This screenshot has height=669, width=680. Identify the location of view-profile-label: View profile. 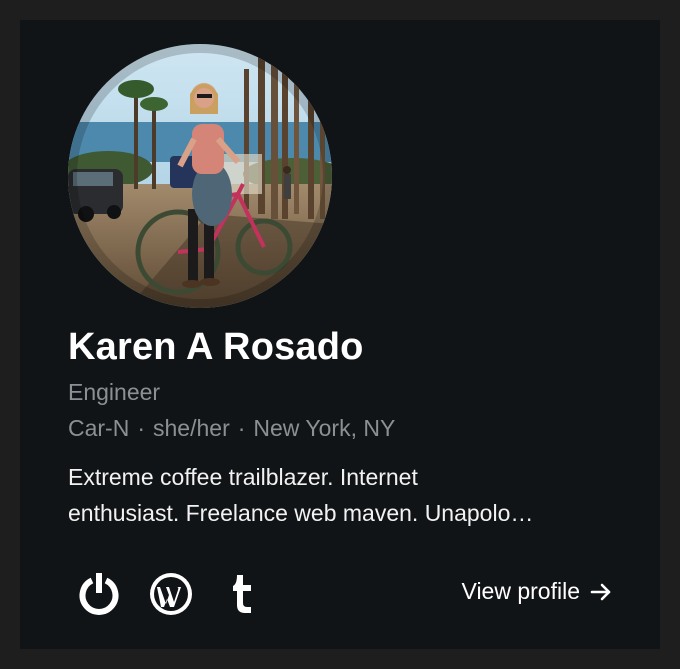
(520, 591).